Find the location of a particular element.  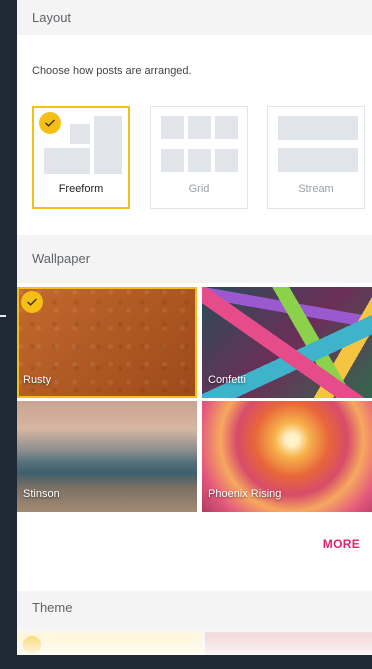

layout-option-label: Stream is located at coordinates (316, 189).